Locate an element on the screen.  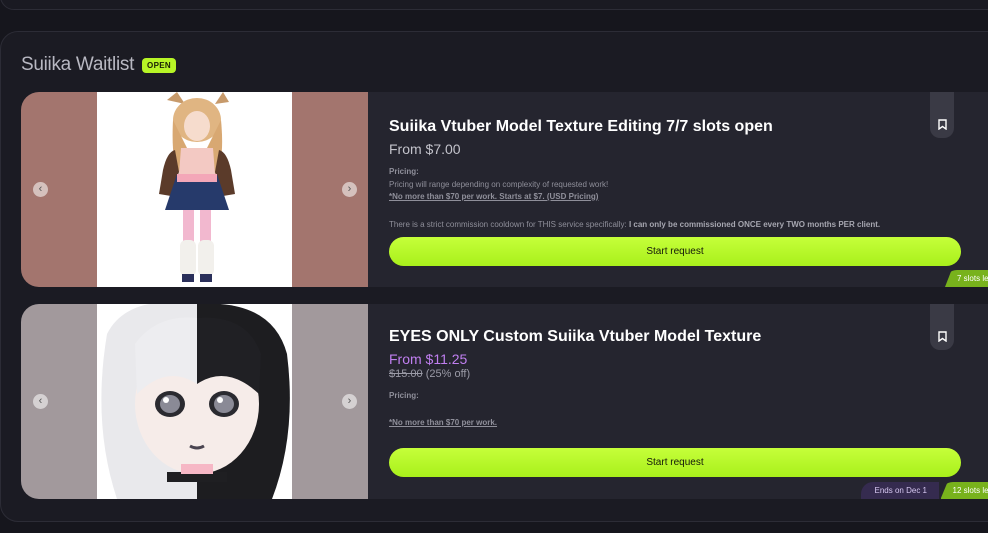
original-price: $15.00 (25% off) is located at coordinates (429, 374).